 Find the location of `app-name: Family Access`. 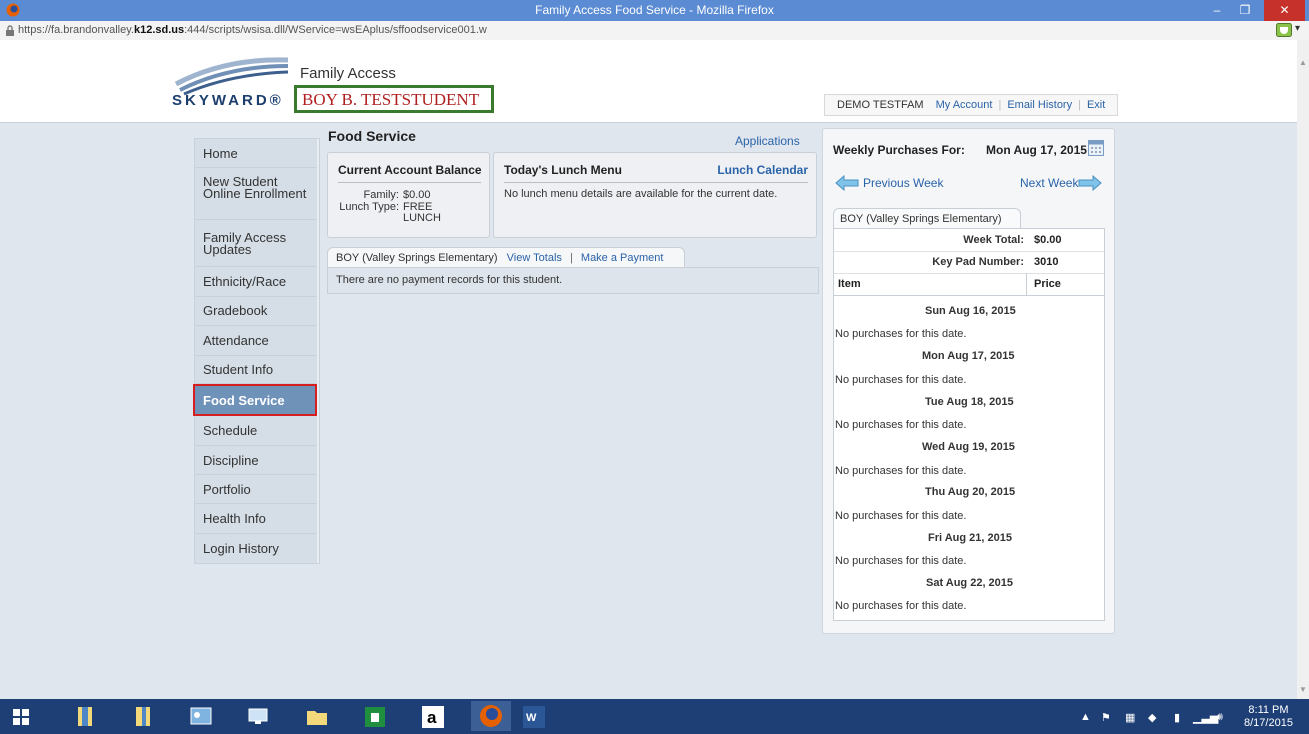

app-name: Family Access is located at coordinates (348, 73).